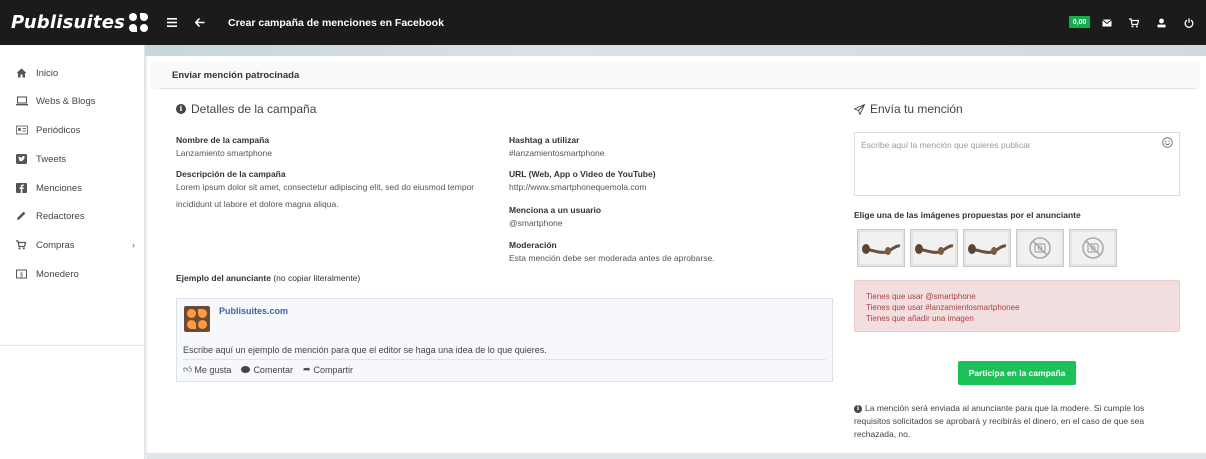  What do you see at coordinates (78, 245) in the screenshot?
I see `sidebar-item-compras: Compras ›` at bounding box center [78, 245].